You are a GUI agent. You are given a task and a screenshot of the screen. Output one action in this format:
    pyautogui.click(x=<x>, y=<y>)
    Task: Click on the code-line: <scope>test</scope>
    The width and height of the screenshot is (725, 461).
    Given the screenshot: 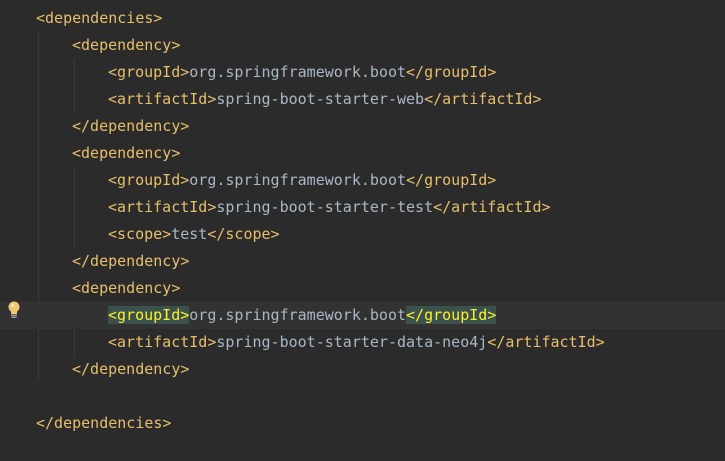 What is the action you would take?
    pyautogui.click(x=362, y=234)
    